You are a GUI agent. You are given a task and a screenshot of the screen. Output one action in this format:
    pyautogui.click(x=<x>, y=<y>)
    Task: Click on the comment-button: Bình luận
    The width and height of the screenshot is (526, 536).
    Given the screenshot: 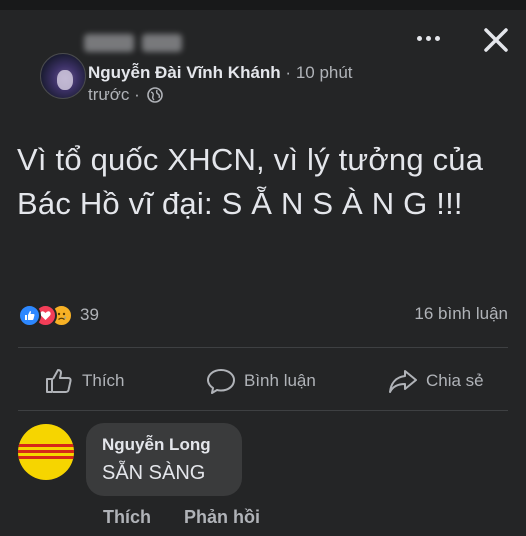 What is the action you would take?
    pyautogui.click(x=261, y=381)
    